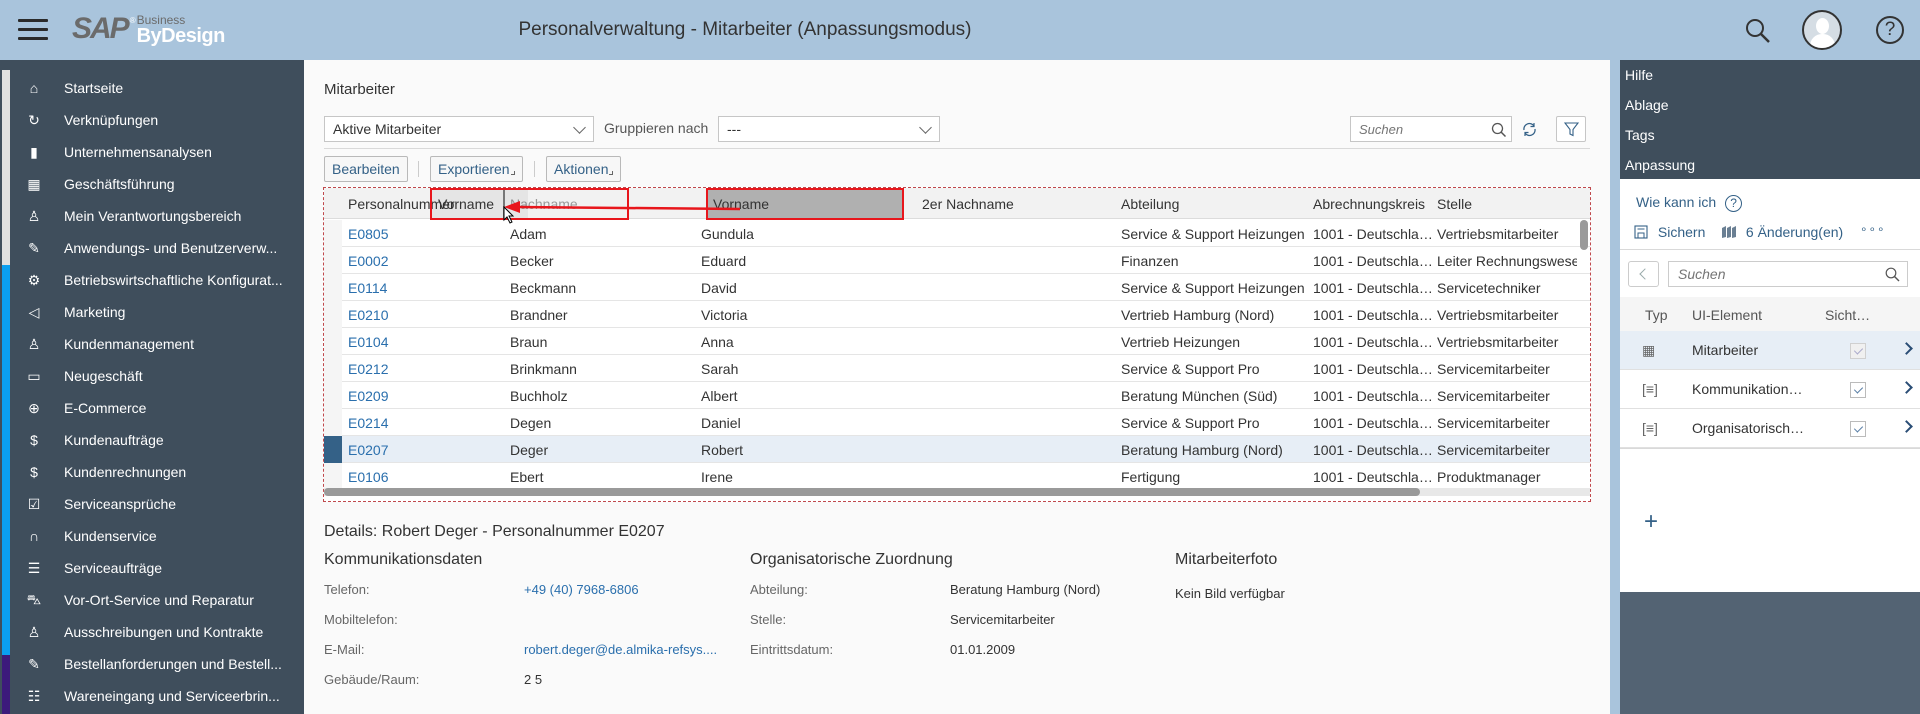 The image size is (1920, 714). What do you see at coordinates (1584, 235) in the screenshot?
I see `vertical-scrollbar` at bounding box center [1584, 235].